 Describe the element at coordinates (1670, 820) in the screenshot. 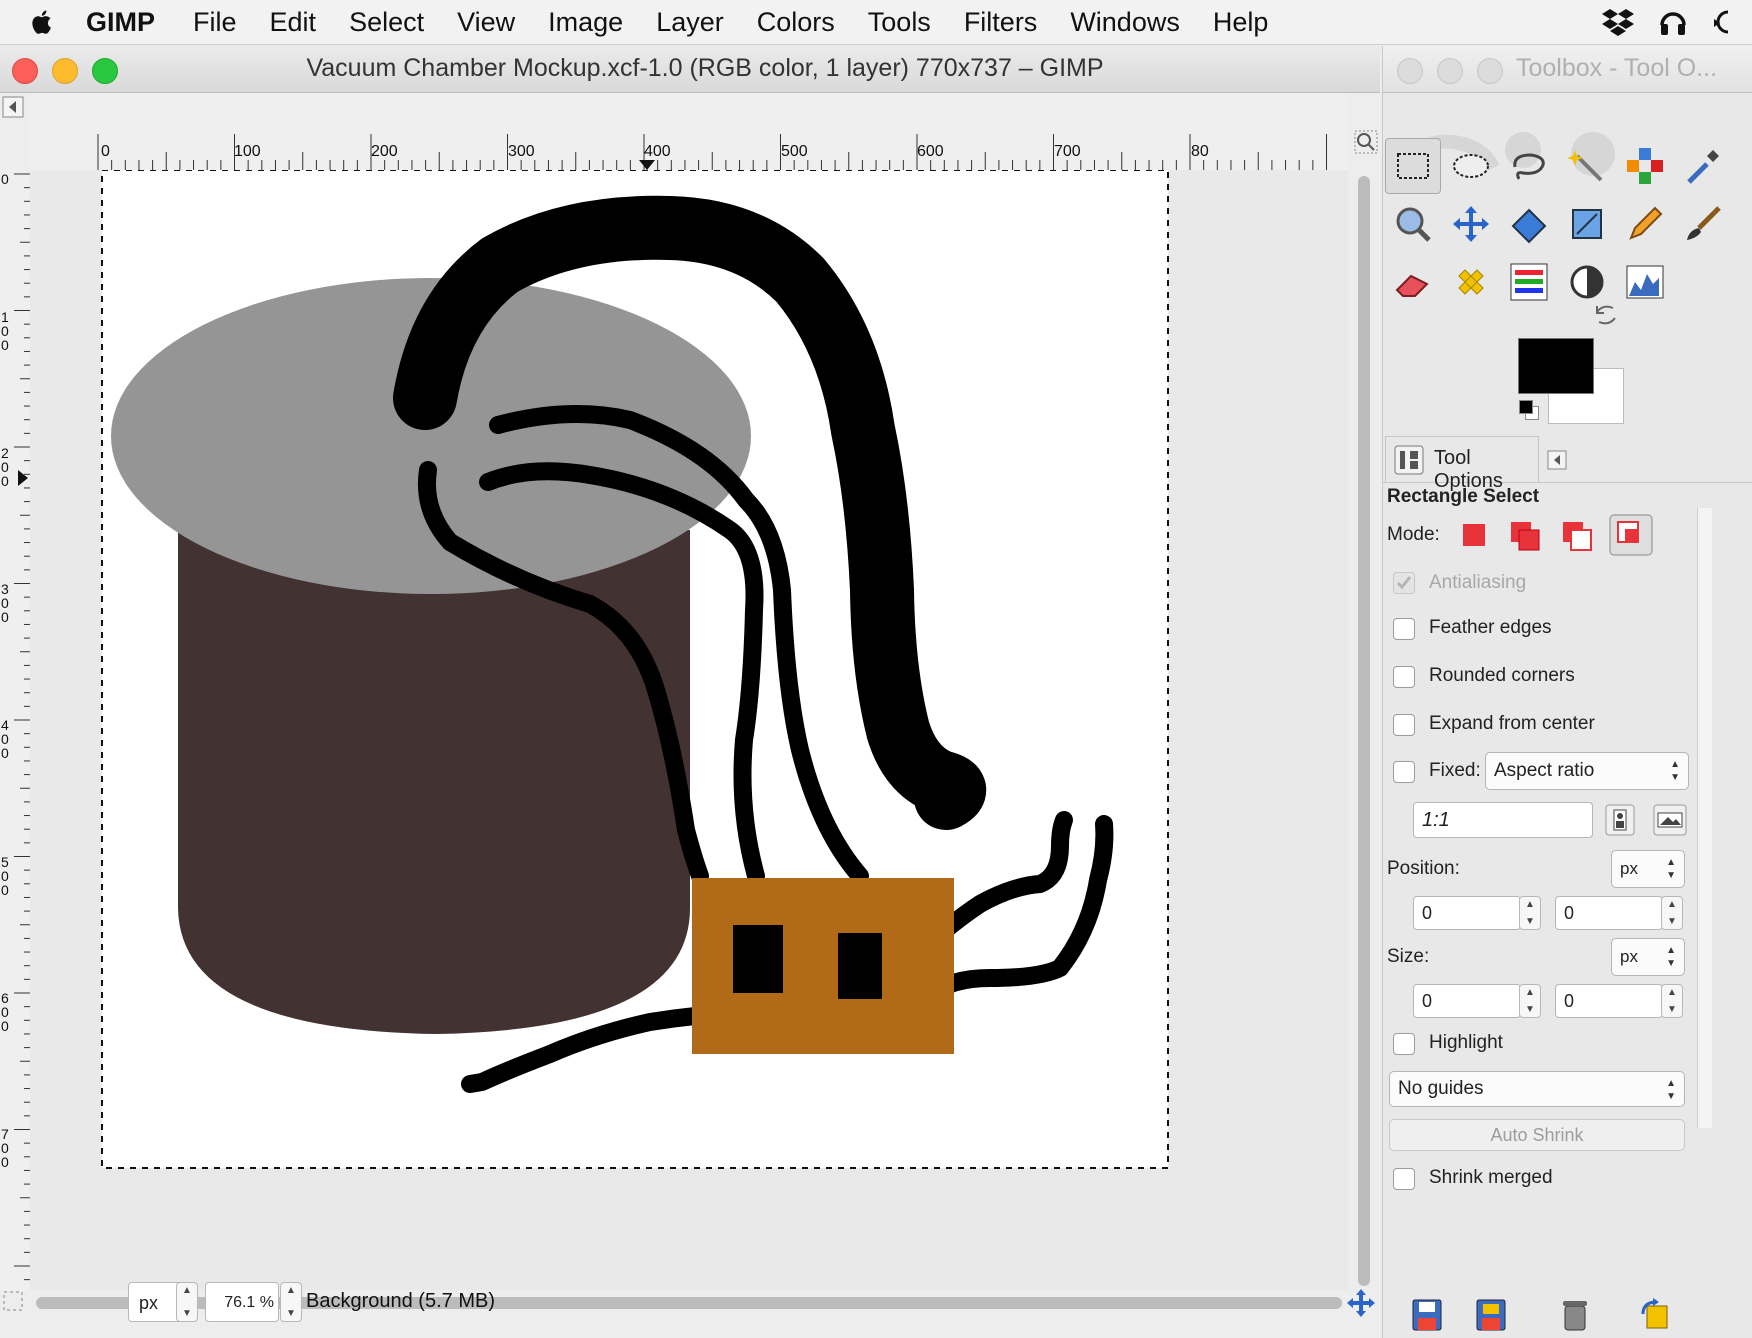

I see `landscape-icon` at that location.